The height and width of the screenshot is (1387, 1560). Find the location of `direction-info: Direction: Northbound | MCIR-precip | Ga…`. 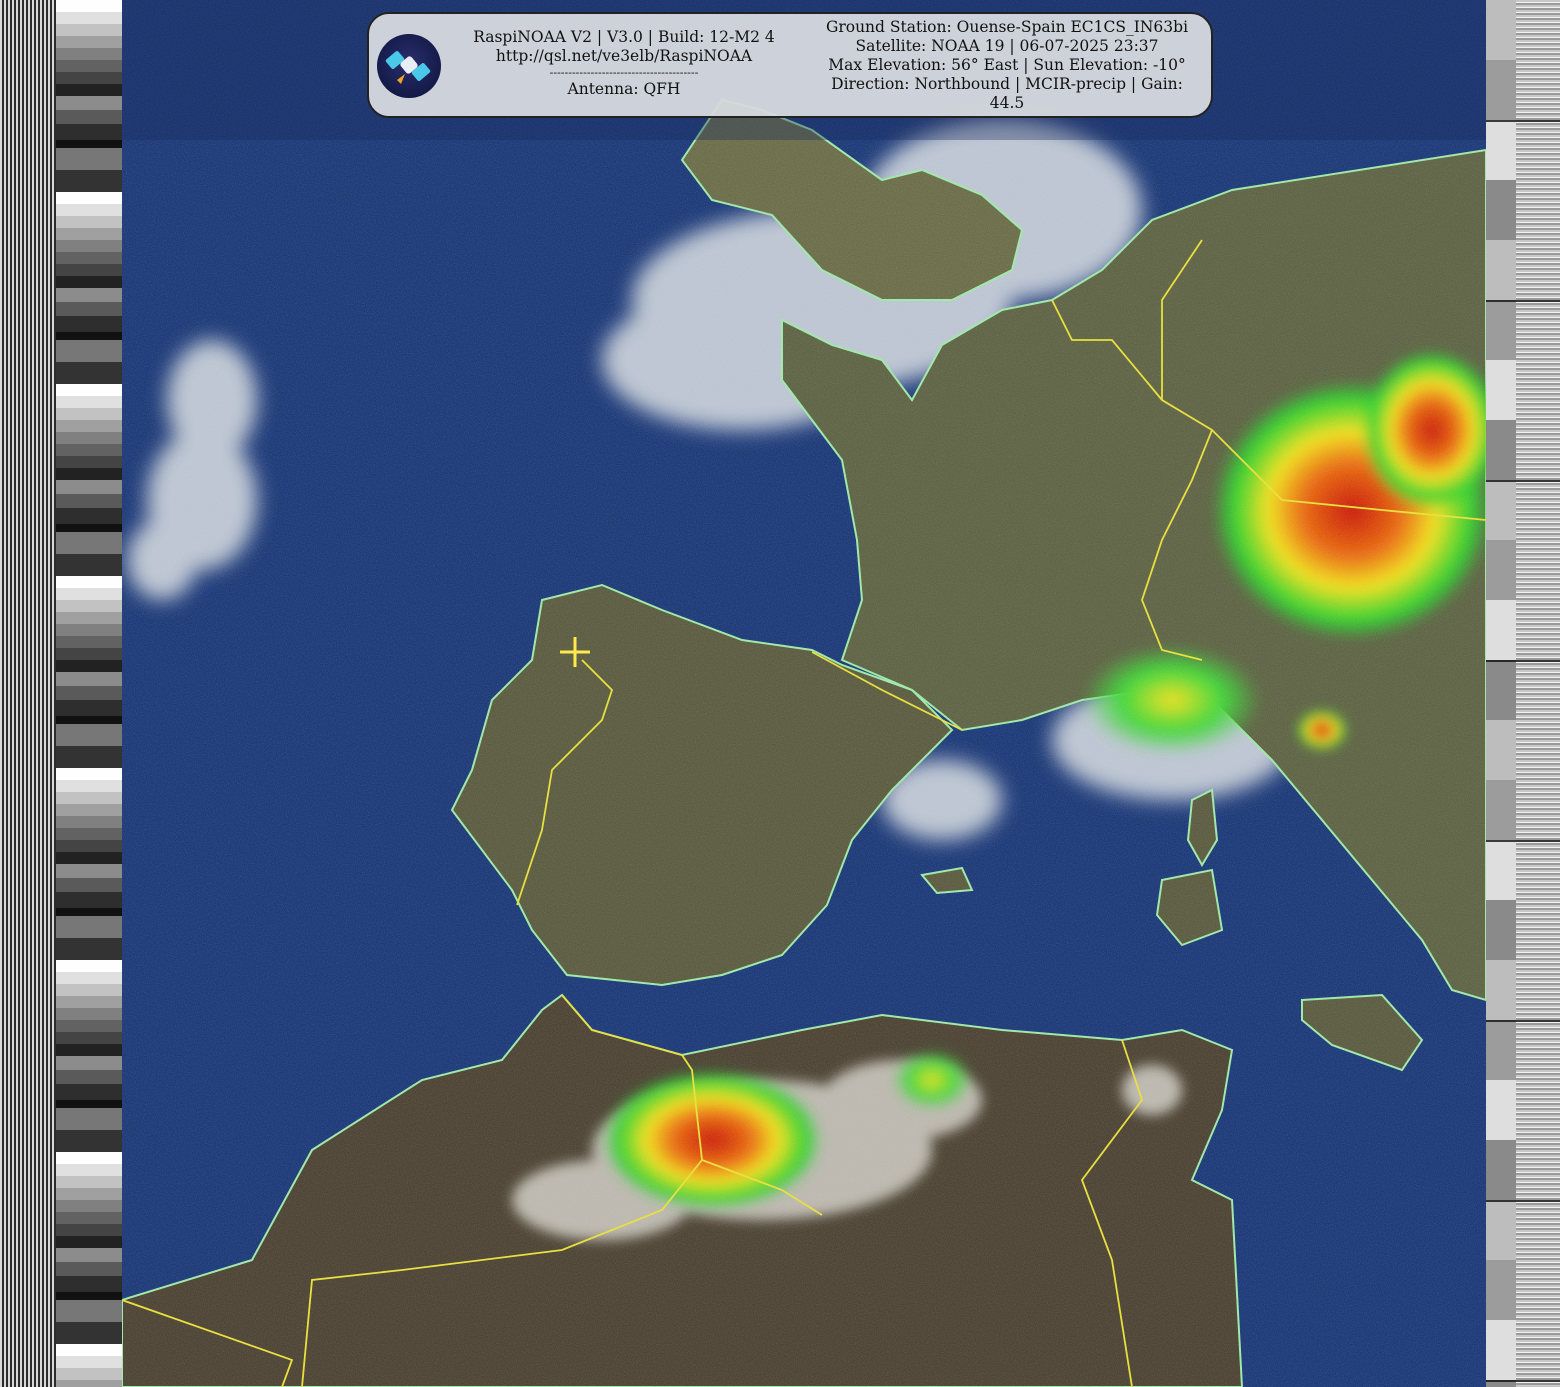

direction-info: Direction: Northbound | MCIR-precip | Ga… is located at coordinates (1007, 84).